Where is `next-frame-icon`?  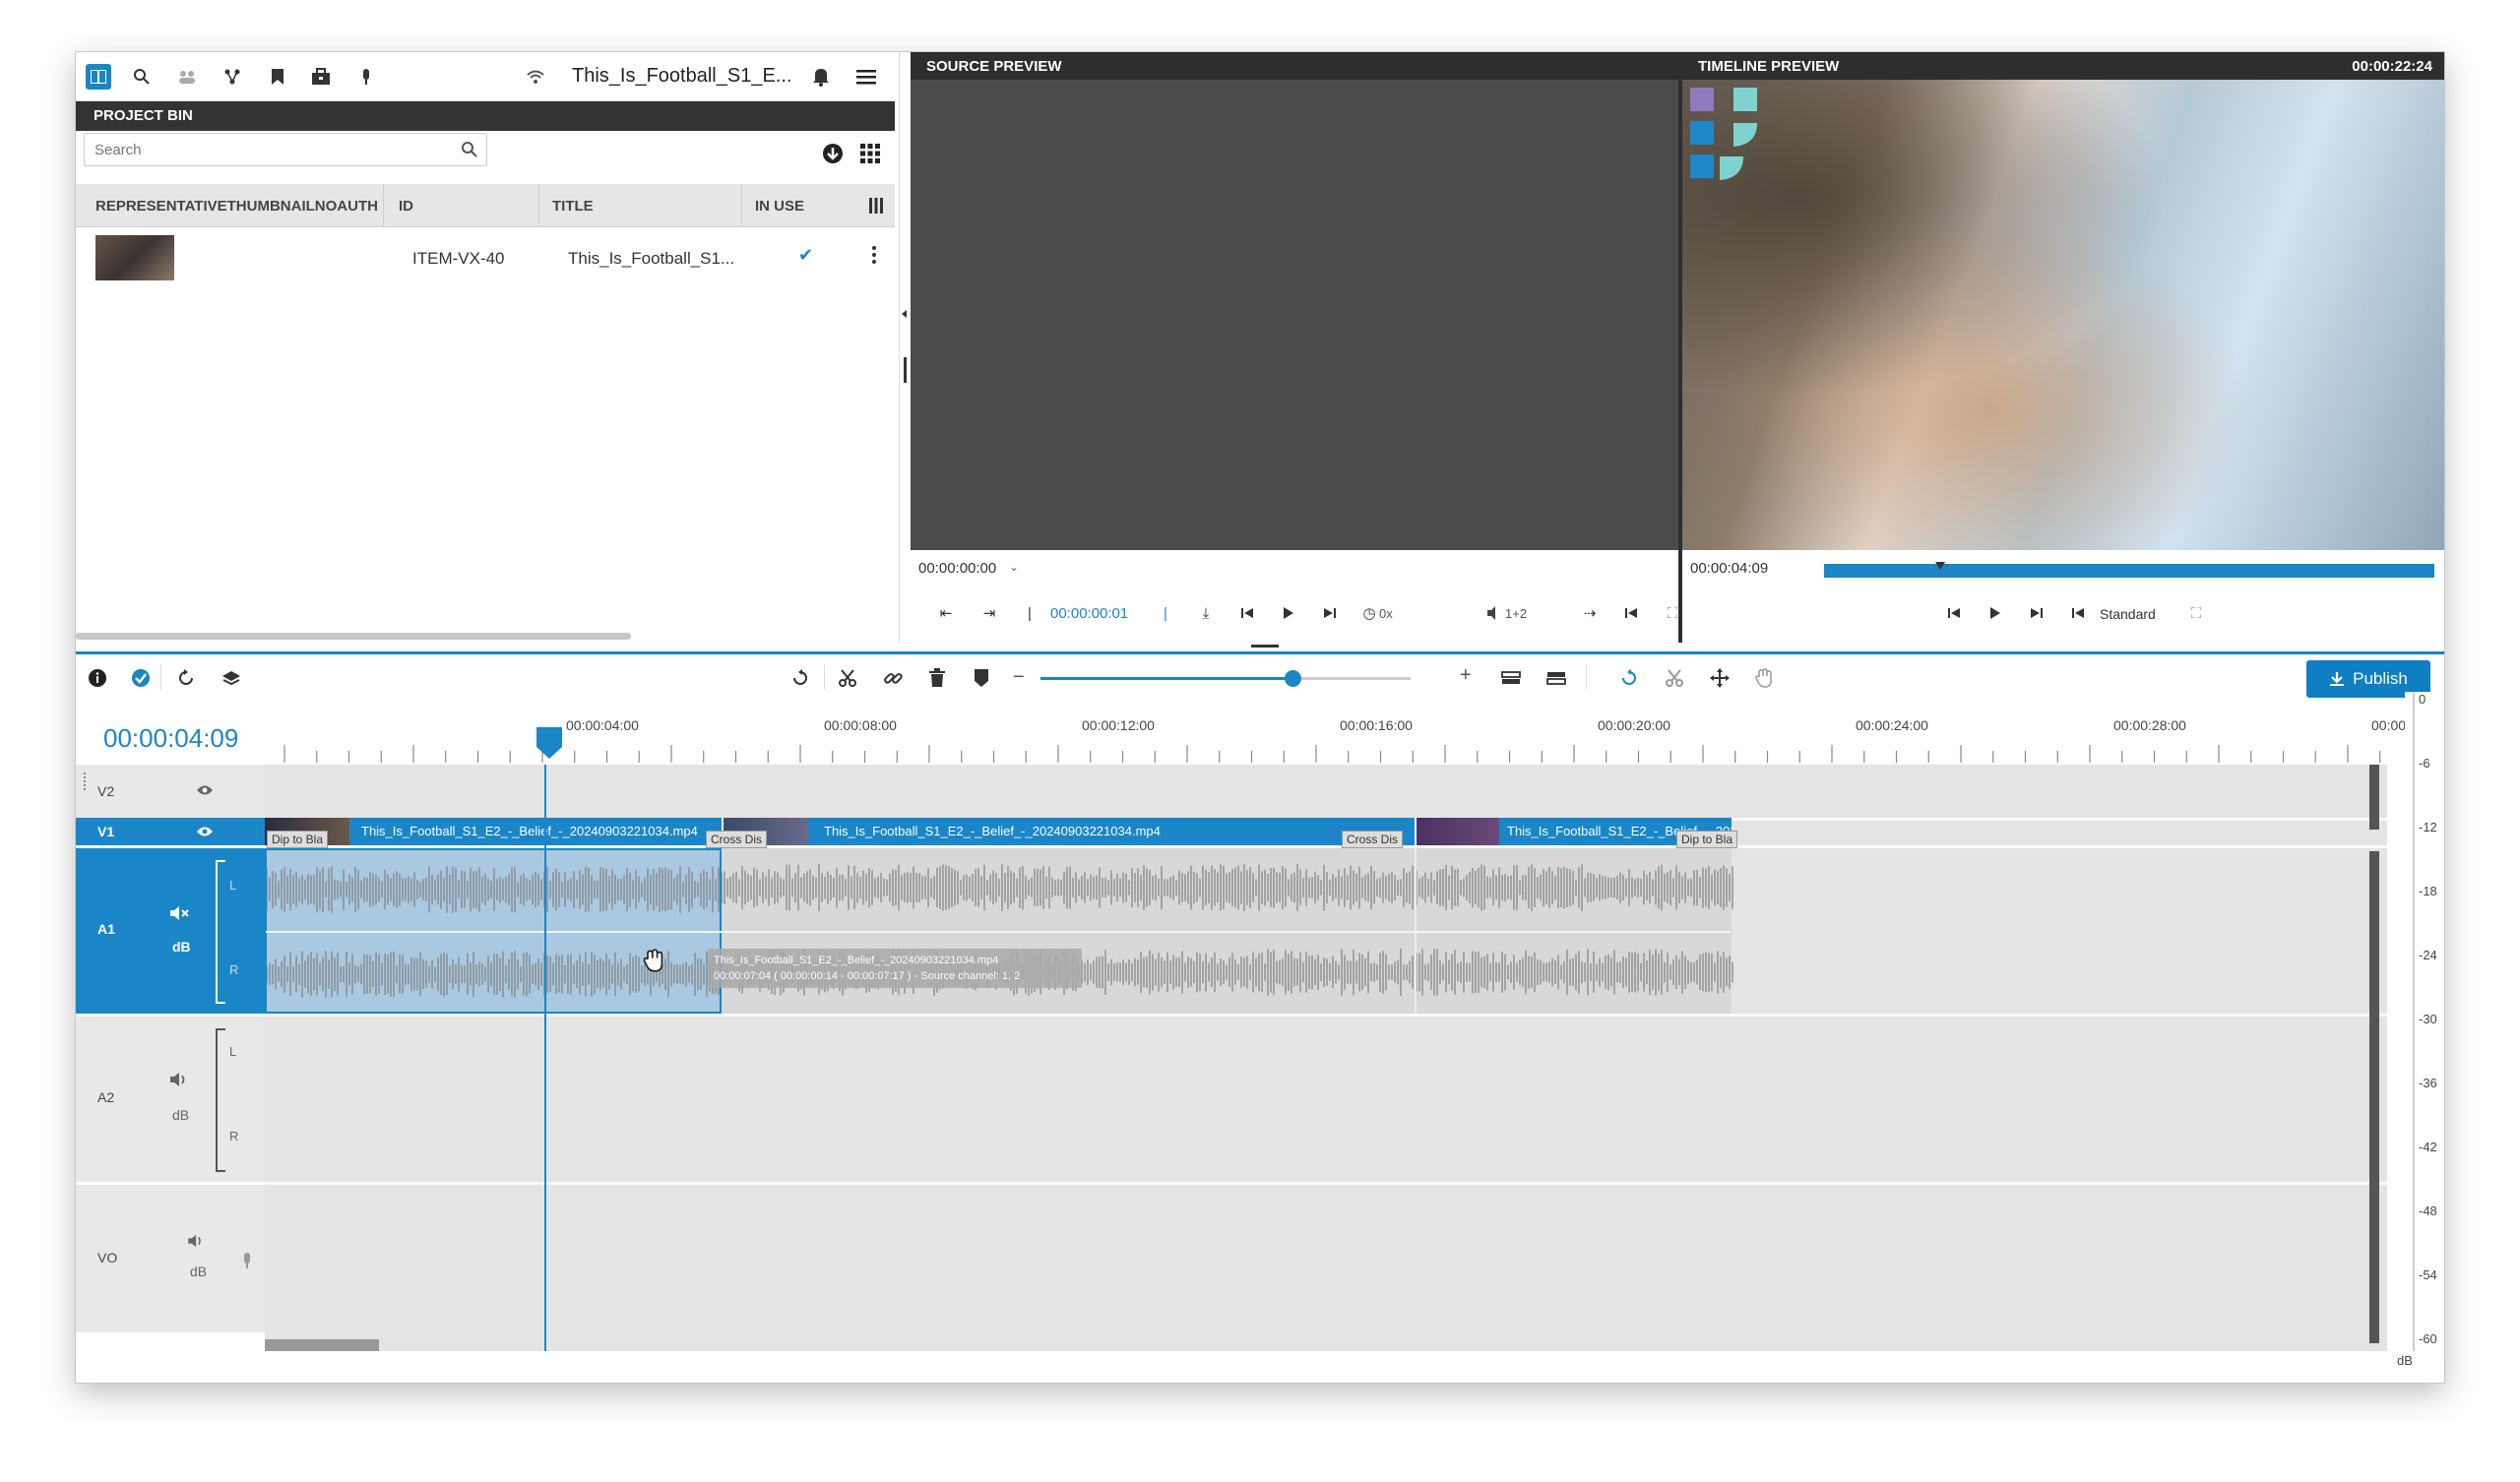 next-frame-icon is located at coordinates (1330, 613).